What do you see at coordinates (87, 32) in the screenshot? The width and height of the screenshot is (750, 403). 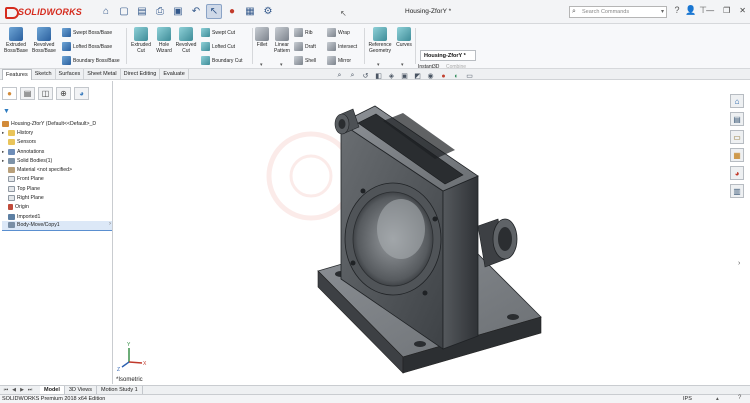 I see `swept-boss-button: Swept Boss/Base` at bounding box center [87, 32].